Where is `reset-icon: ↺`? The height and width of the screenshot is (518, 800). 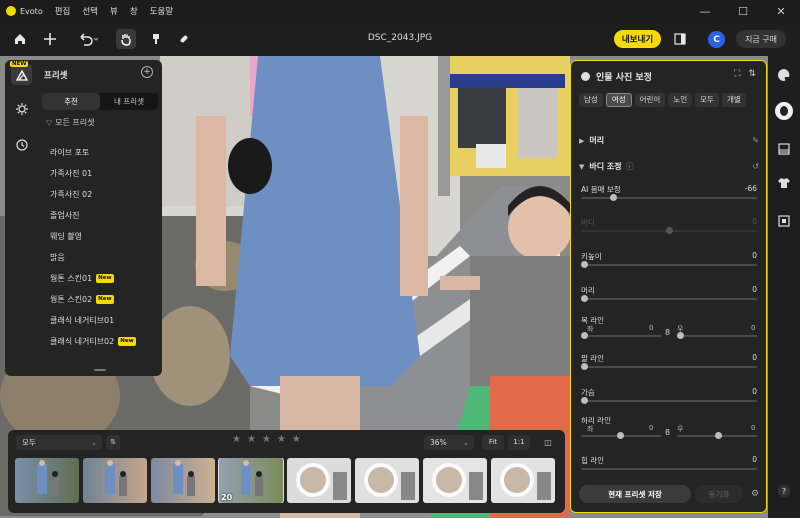
reset-icon: ↺ is located at coordinates (755, 166).